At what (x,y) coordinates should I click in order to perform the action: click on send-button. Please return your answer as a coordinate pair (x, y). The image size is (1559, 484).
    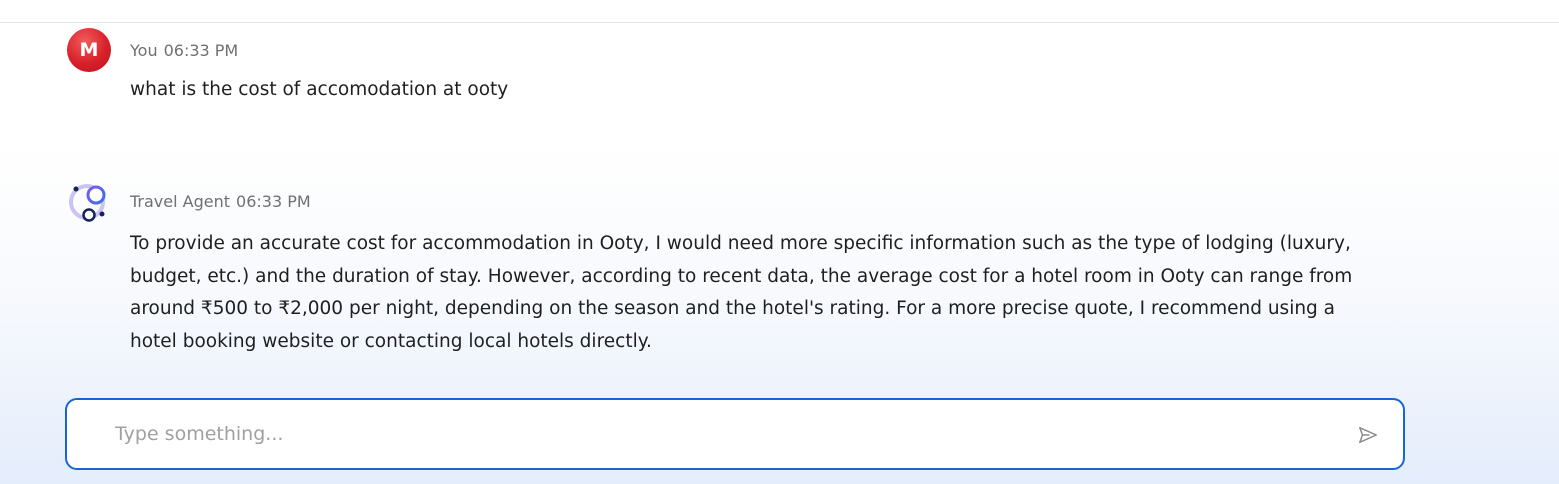
    Looking at the image, I should click on (1368, 435).